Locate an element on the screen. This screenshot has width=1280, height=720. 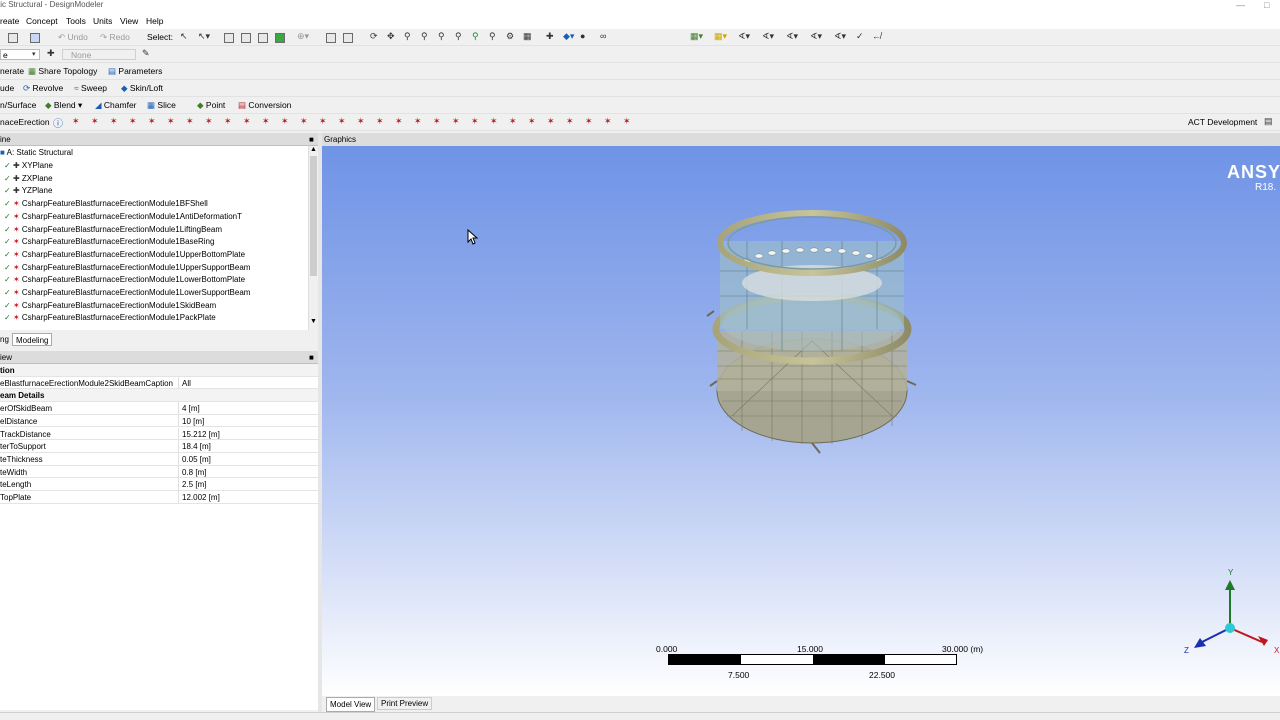
zoom-out-icon: ⚲ is located at coordinates (492, 36).